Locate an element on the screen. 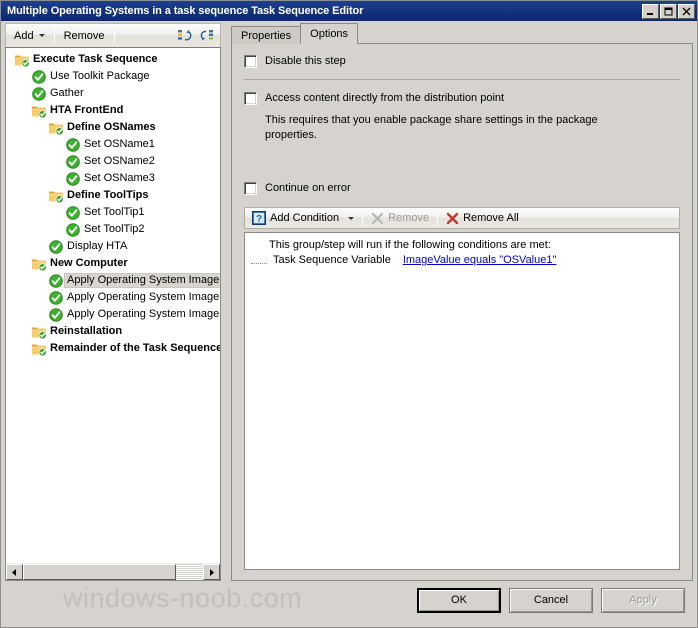  condition-expression-link: ImageValue equals "OSValue1" is located at coordinates (480, 260).